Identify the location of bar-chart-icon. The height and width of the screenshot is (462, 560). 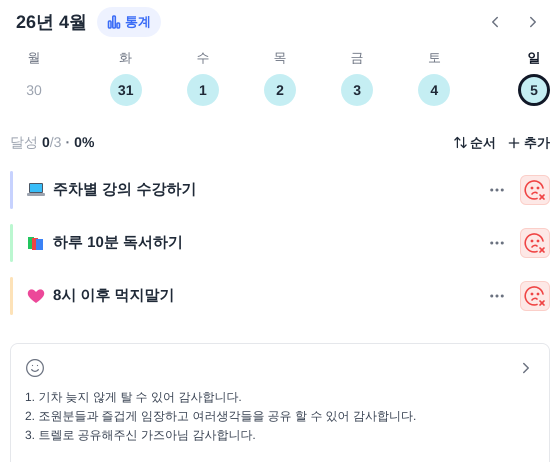
(114, 22).